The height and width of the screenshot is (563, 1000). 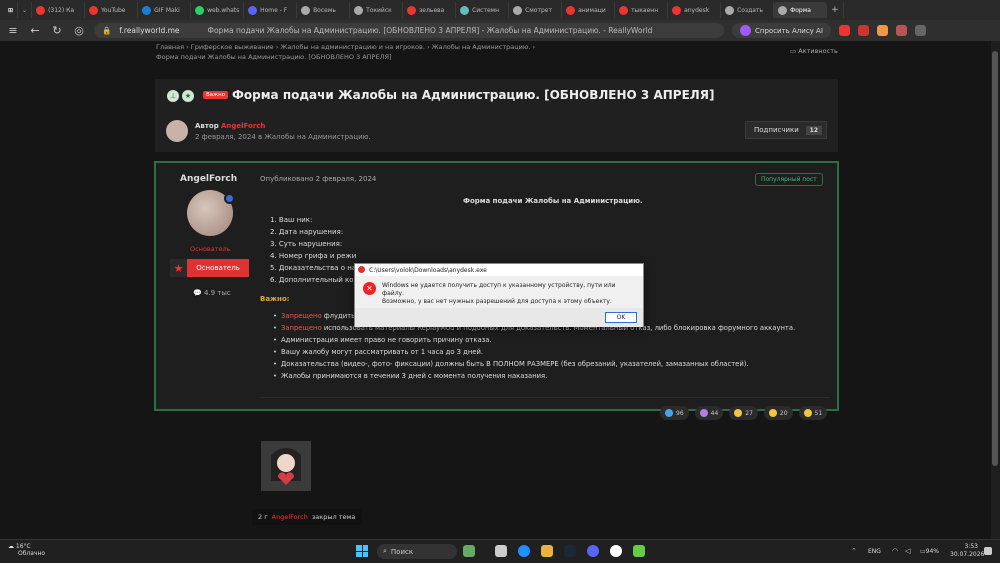 I want to click on rank-badge-icon, so click(x=229, y=198).